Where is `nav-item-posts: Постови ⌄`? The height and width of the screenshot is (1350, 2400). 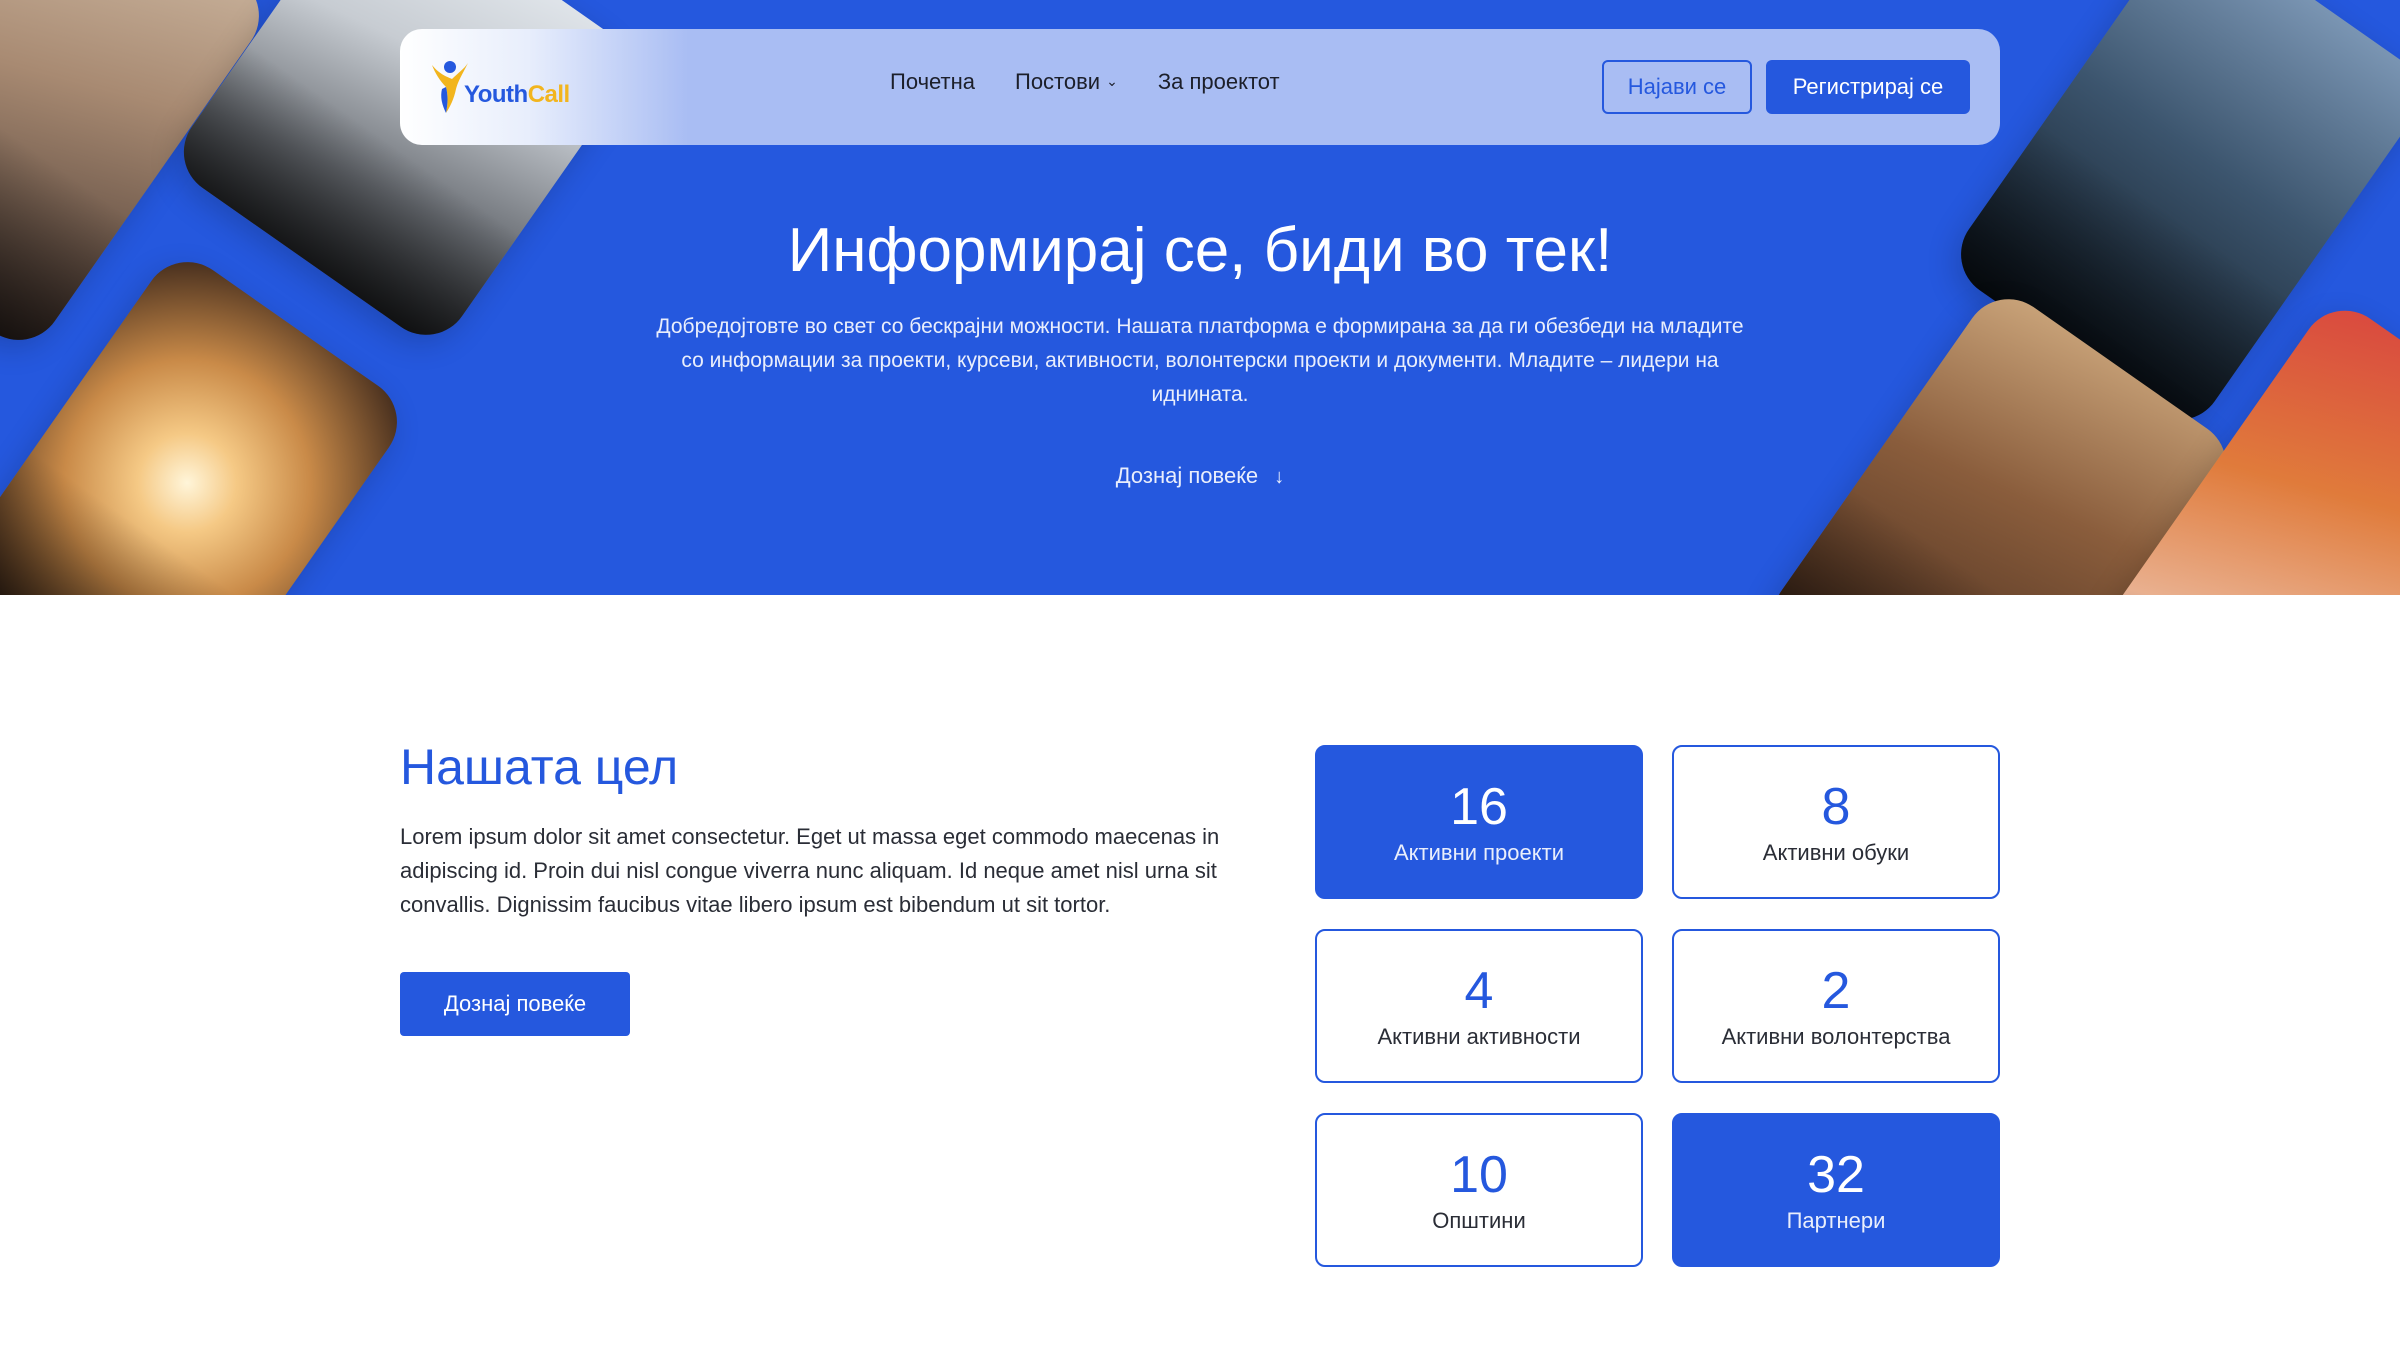 nav-item-posts: Постови ⌄ is located at coordinates (1066, 82).